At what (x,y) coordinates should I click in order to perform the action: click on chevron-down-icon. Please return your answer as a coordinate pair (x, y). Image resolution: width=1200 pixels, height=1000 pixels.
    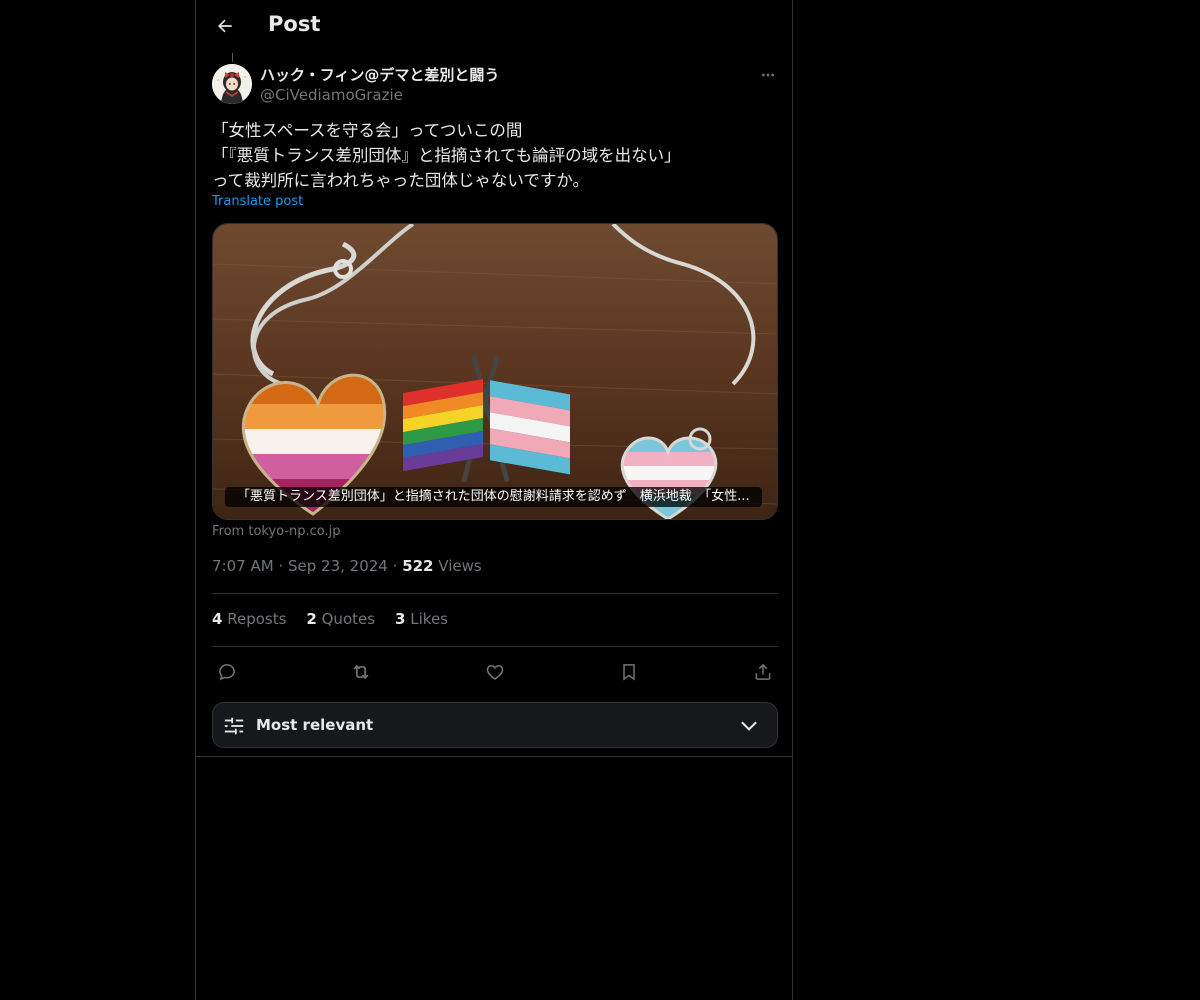
    Looking at the image, I should click on (749, 726).